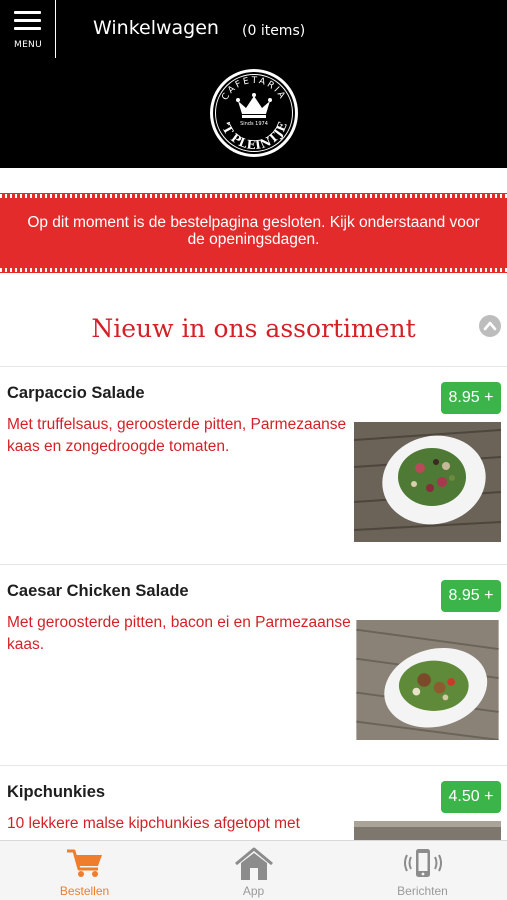  I want to click on tab-label: Berichten, so click(422, 891).